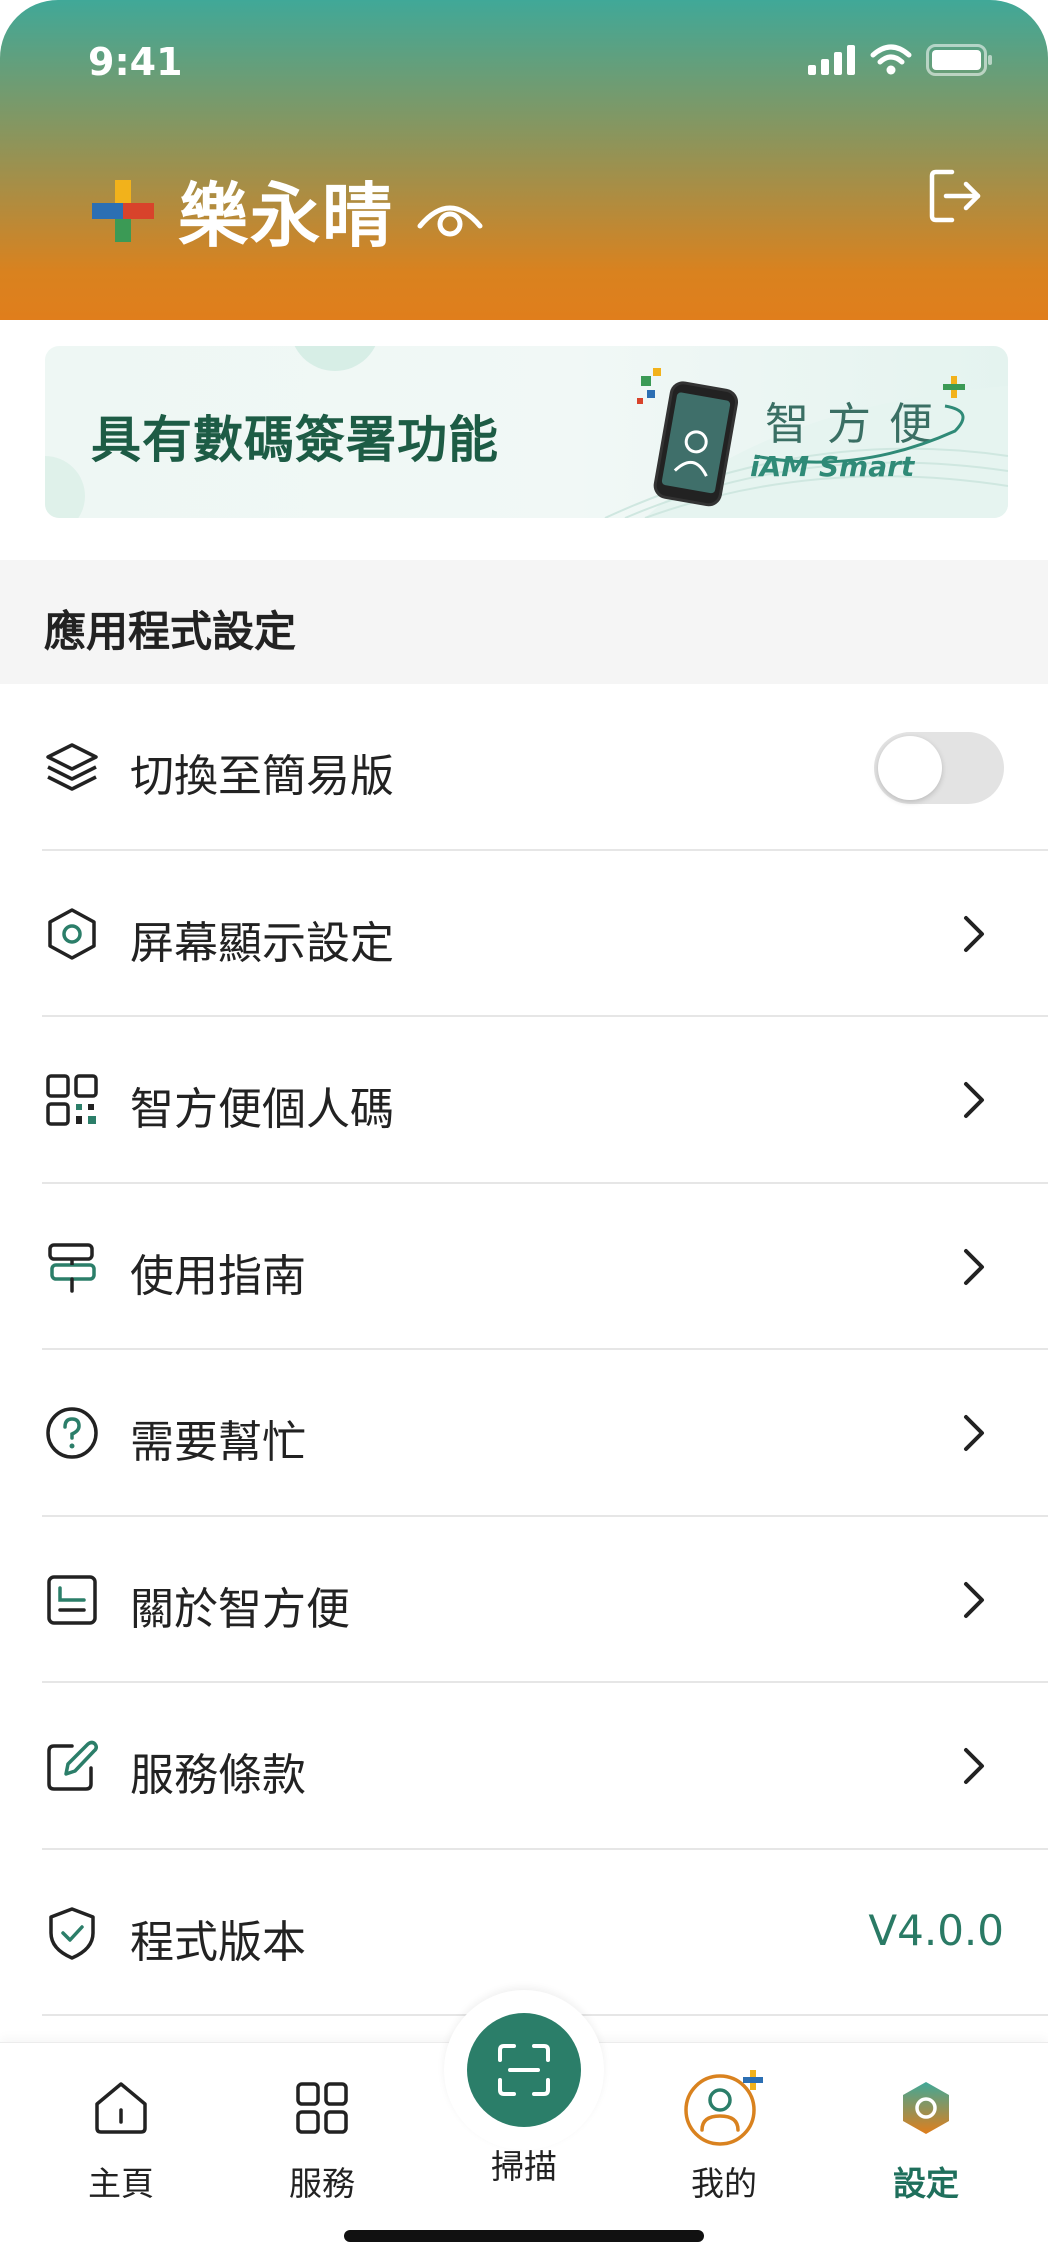 The height and width of the screenshot is (2268, 1048). I want to click on banner-text: 具有數碼簽署功能, so click(295, 440).